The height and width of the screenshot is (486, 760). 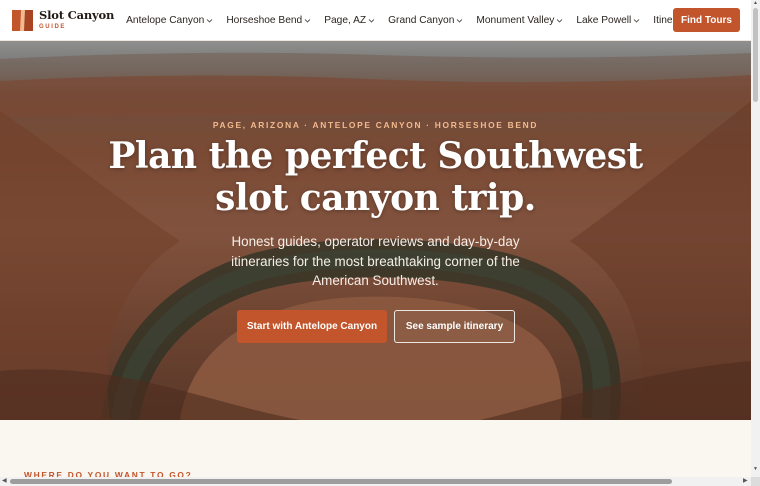 I want to click on nav-item-label: Horseshoe Bend, so click(x=264, y=20).